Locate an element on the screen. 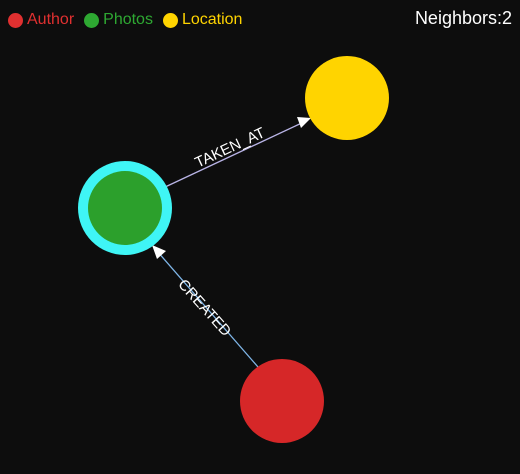 Image resolution: width=520 pixels, height=474 pixels. legend-item-photos: Photos is located at coordinates (118, 20).